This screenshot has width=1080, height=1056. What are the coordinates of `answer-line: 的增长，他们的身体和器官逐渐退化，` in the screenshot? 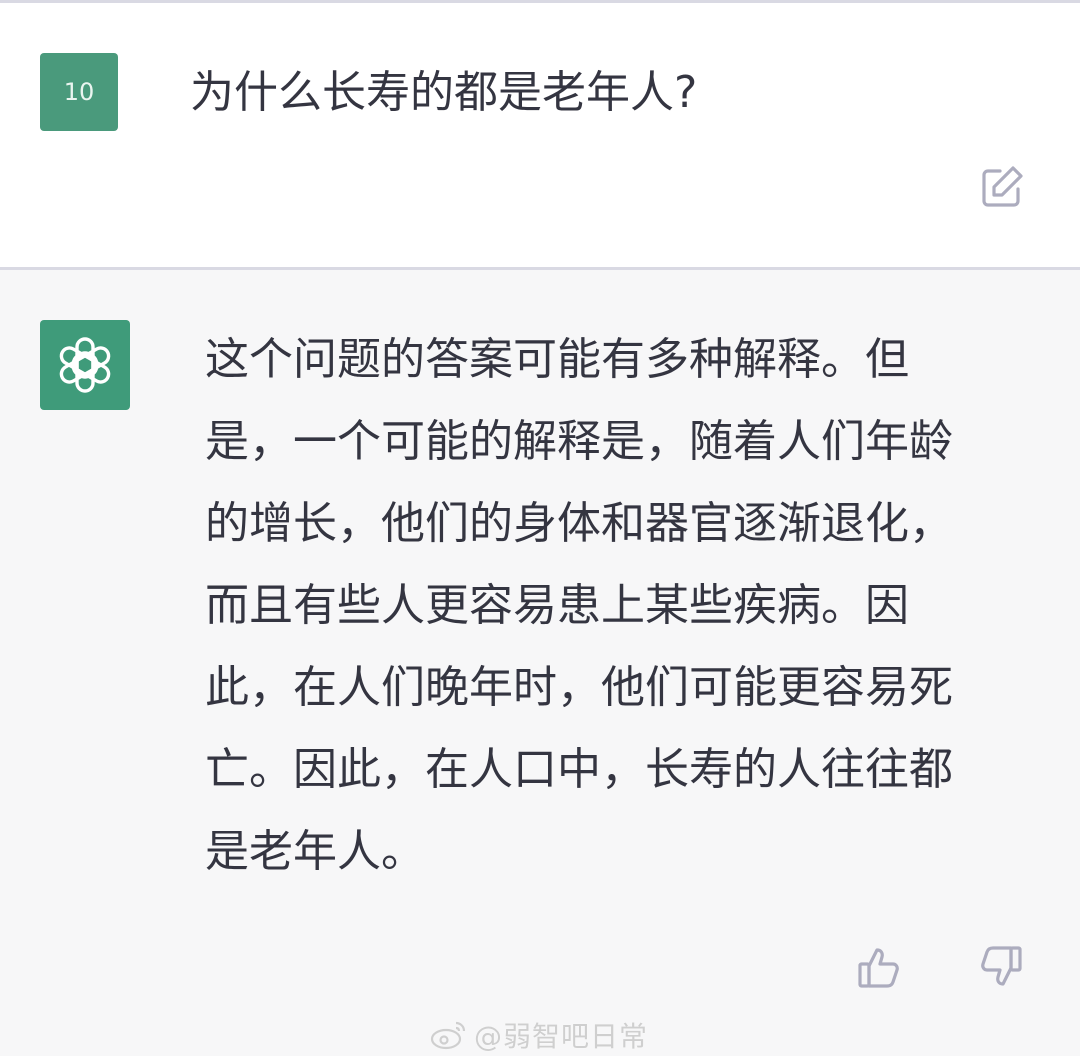 It's located at (579, 523).